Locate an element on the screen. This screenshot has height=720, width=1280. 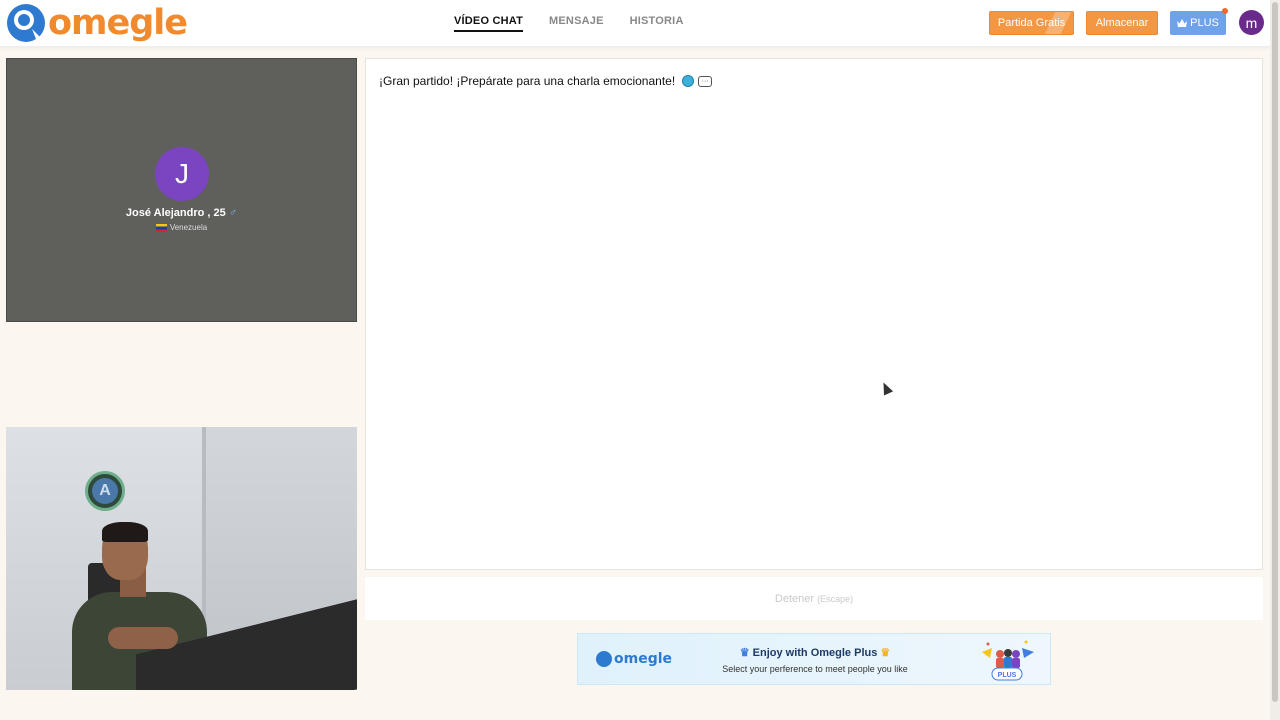
video-person-hands is located at coordinates (143, 638).